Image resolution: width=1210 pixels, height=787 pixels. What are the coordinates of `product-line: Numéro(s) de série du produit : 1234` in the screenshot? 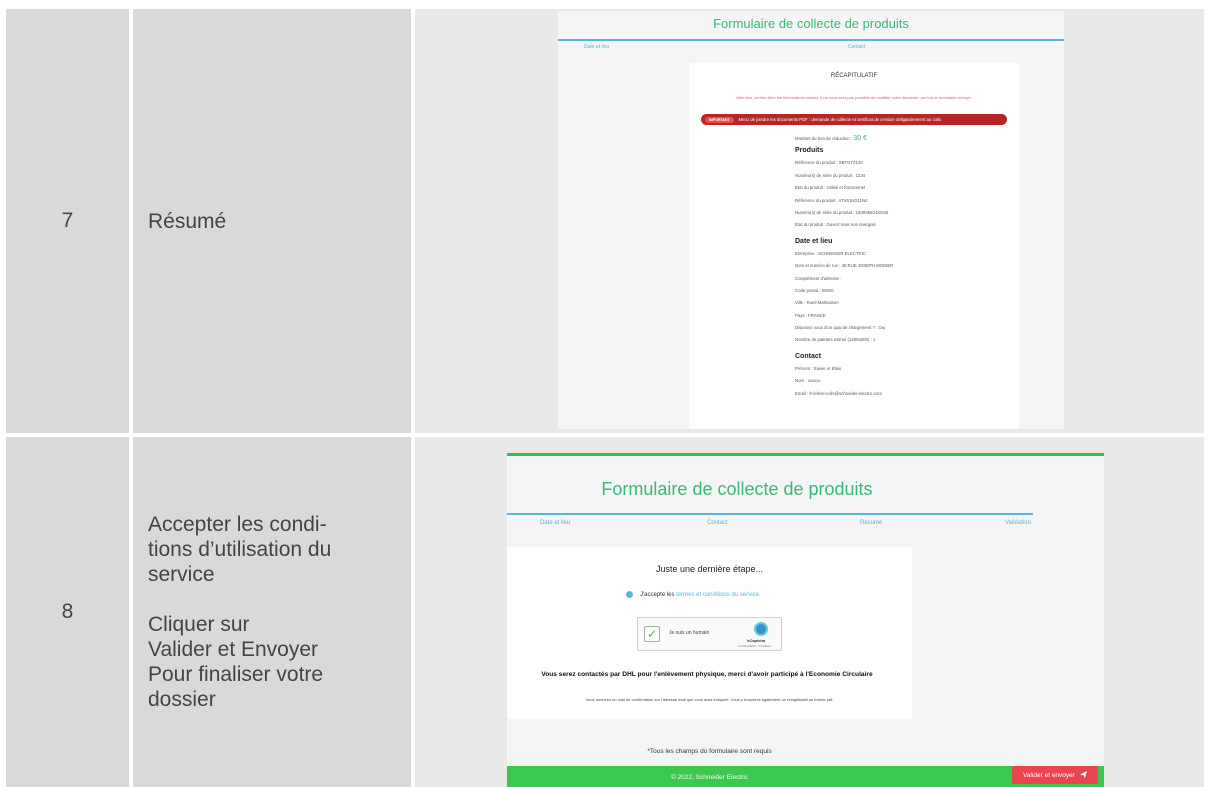 It's located at (830, 175).